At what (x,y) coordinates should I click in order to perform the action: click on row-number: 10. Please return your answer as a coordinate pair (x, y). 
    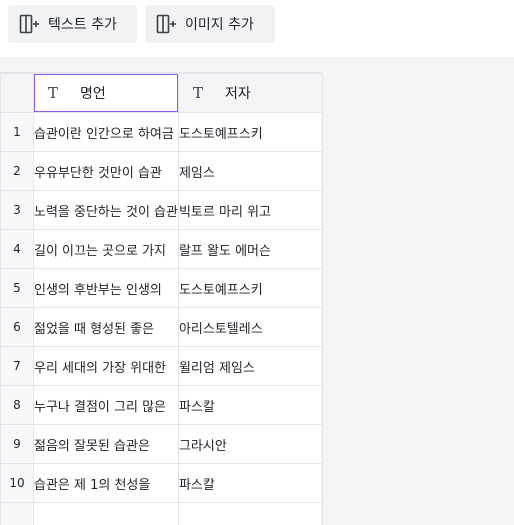
    Looking at the image, I should click on (17, 483).